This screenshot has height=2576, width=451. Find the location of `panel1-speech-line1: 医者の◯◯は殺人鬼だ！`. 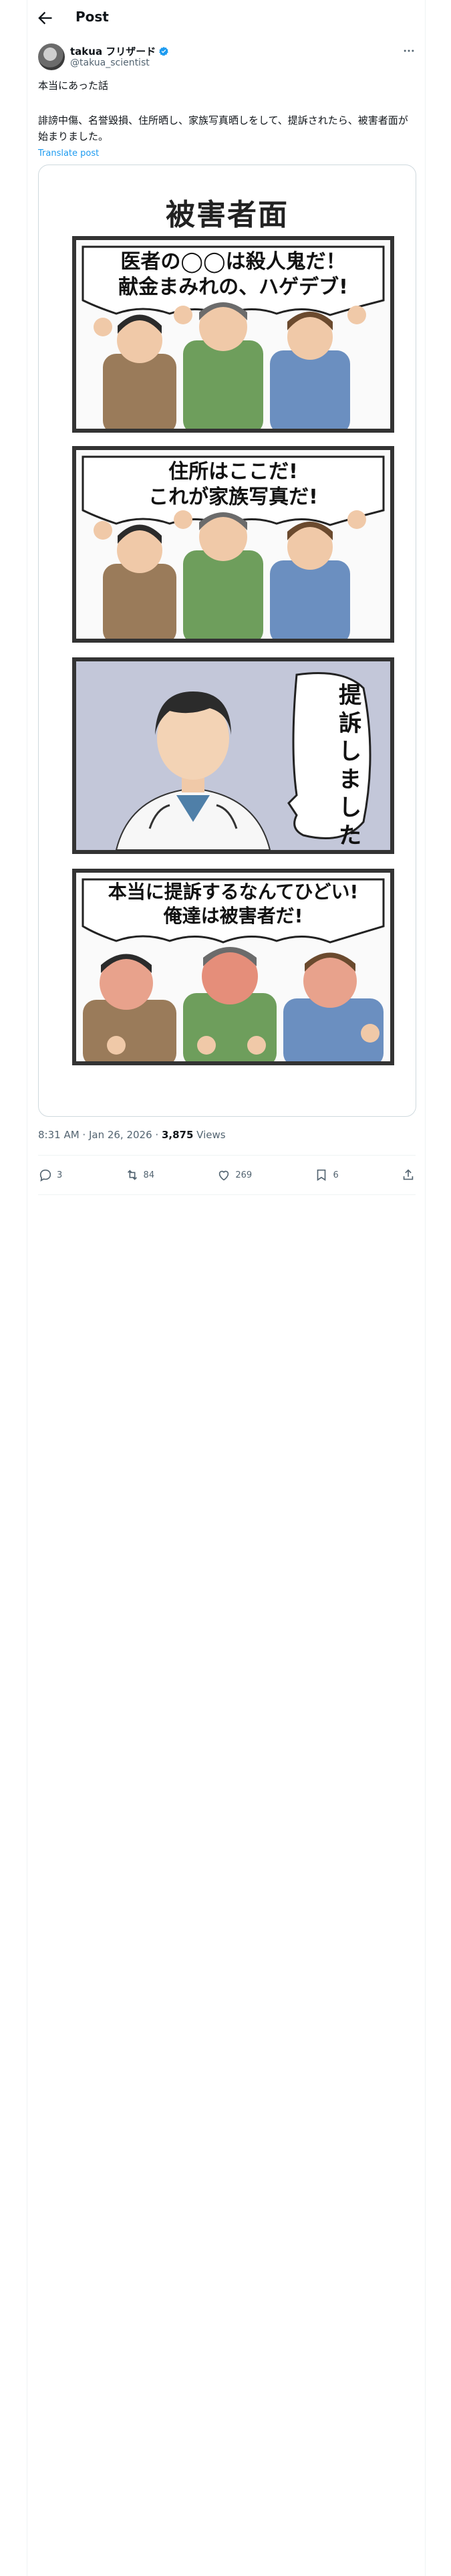

panel1-speech-line1: 医者の◯◯は殺人鬼だ！ is located at coordinates (233, 262).